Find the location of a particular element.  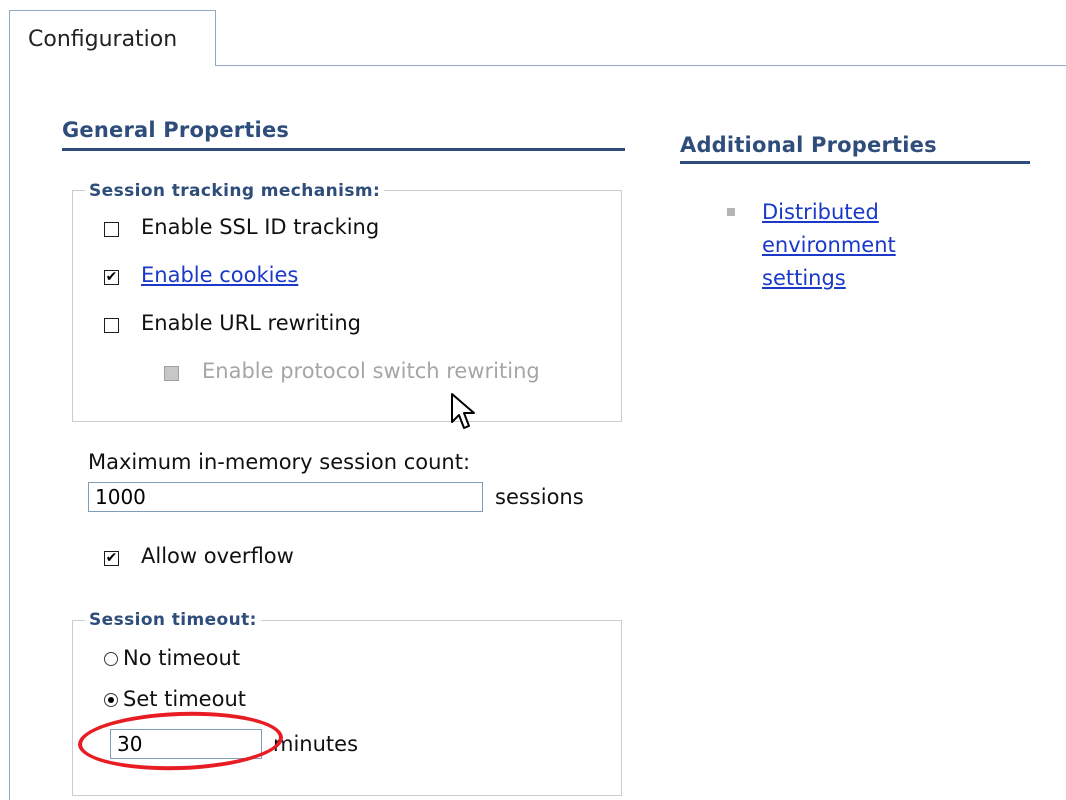

distributed-environment-settings-link: Distributed environment settings is located at coordinates (829, 245).